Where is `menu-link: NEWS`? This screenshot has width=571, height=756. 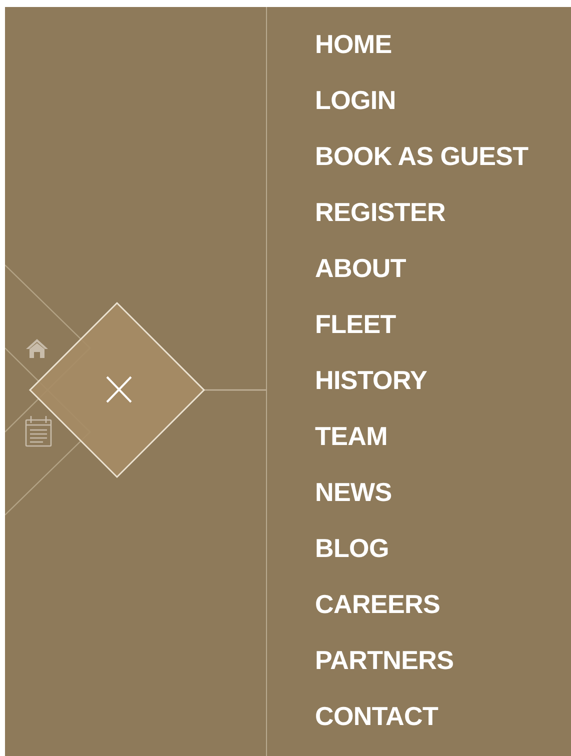
menu-link: NEWS is located at coordinates (353, 492).